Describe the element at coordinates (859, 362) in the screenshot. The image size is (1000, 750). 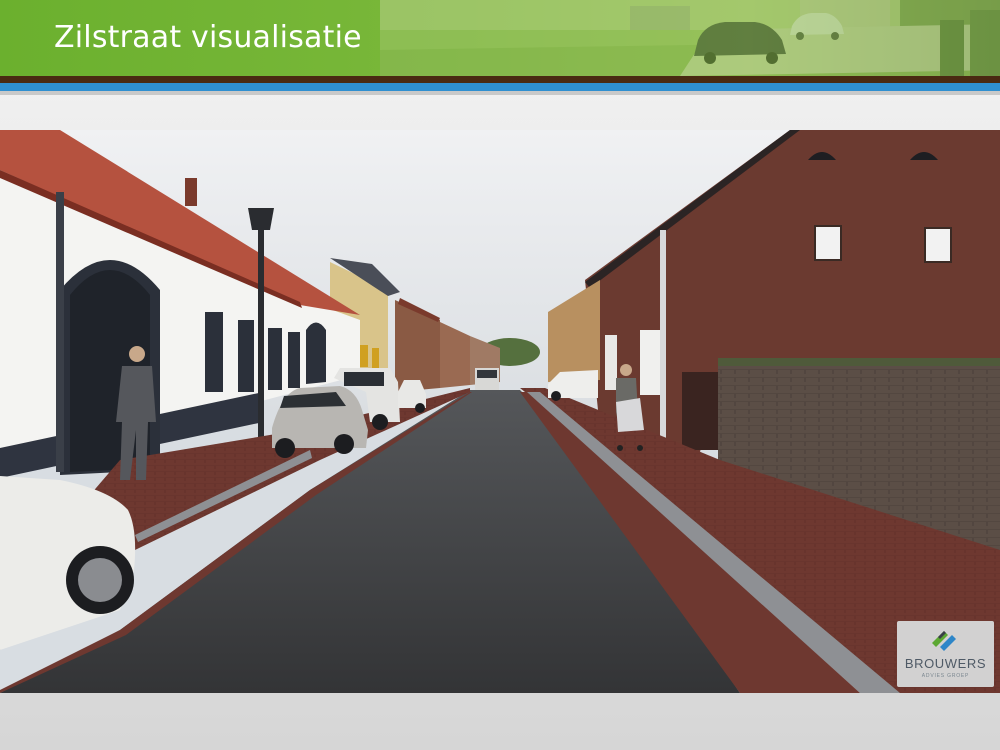
I see `wall-hedge-top` at that location.